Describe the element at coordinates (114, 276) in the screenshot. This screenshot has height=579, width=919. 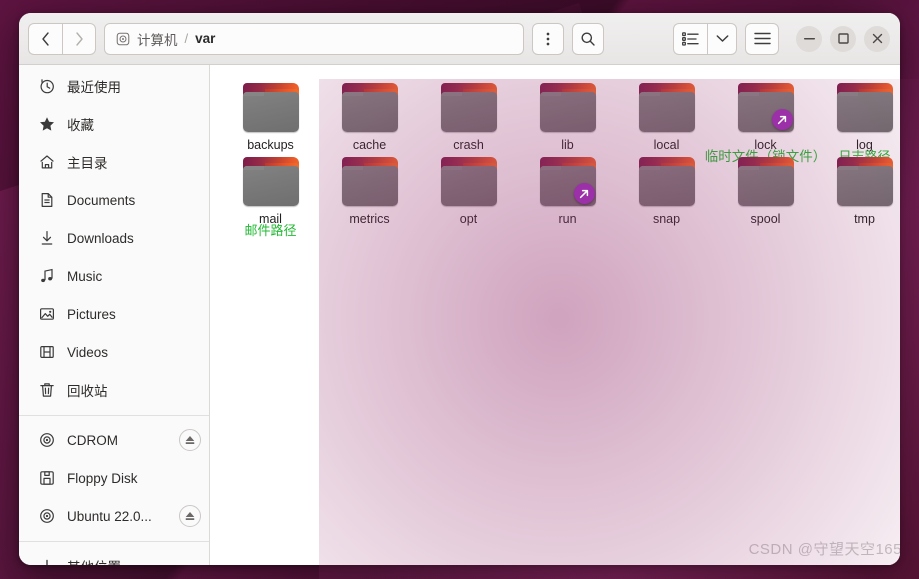
I see `sidebar-item-music: Music` at that location.